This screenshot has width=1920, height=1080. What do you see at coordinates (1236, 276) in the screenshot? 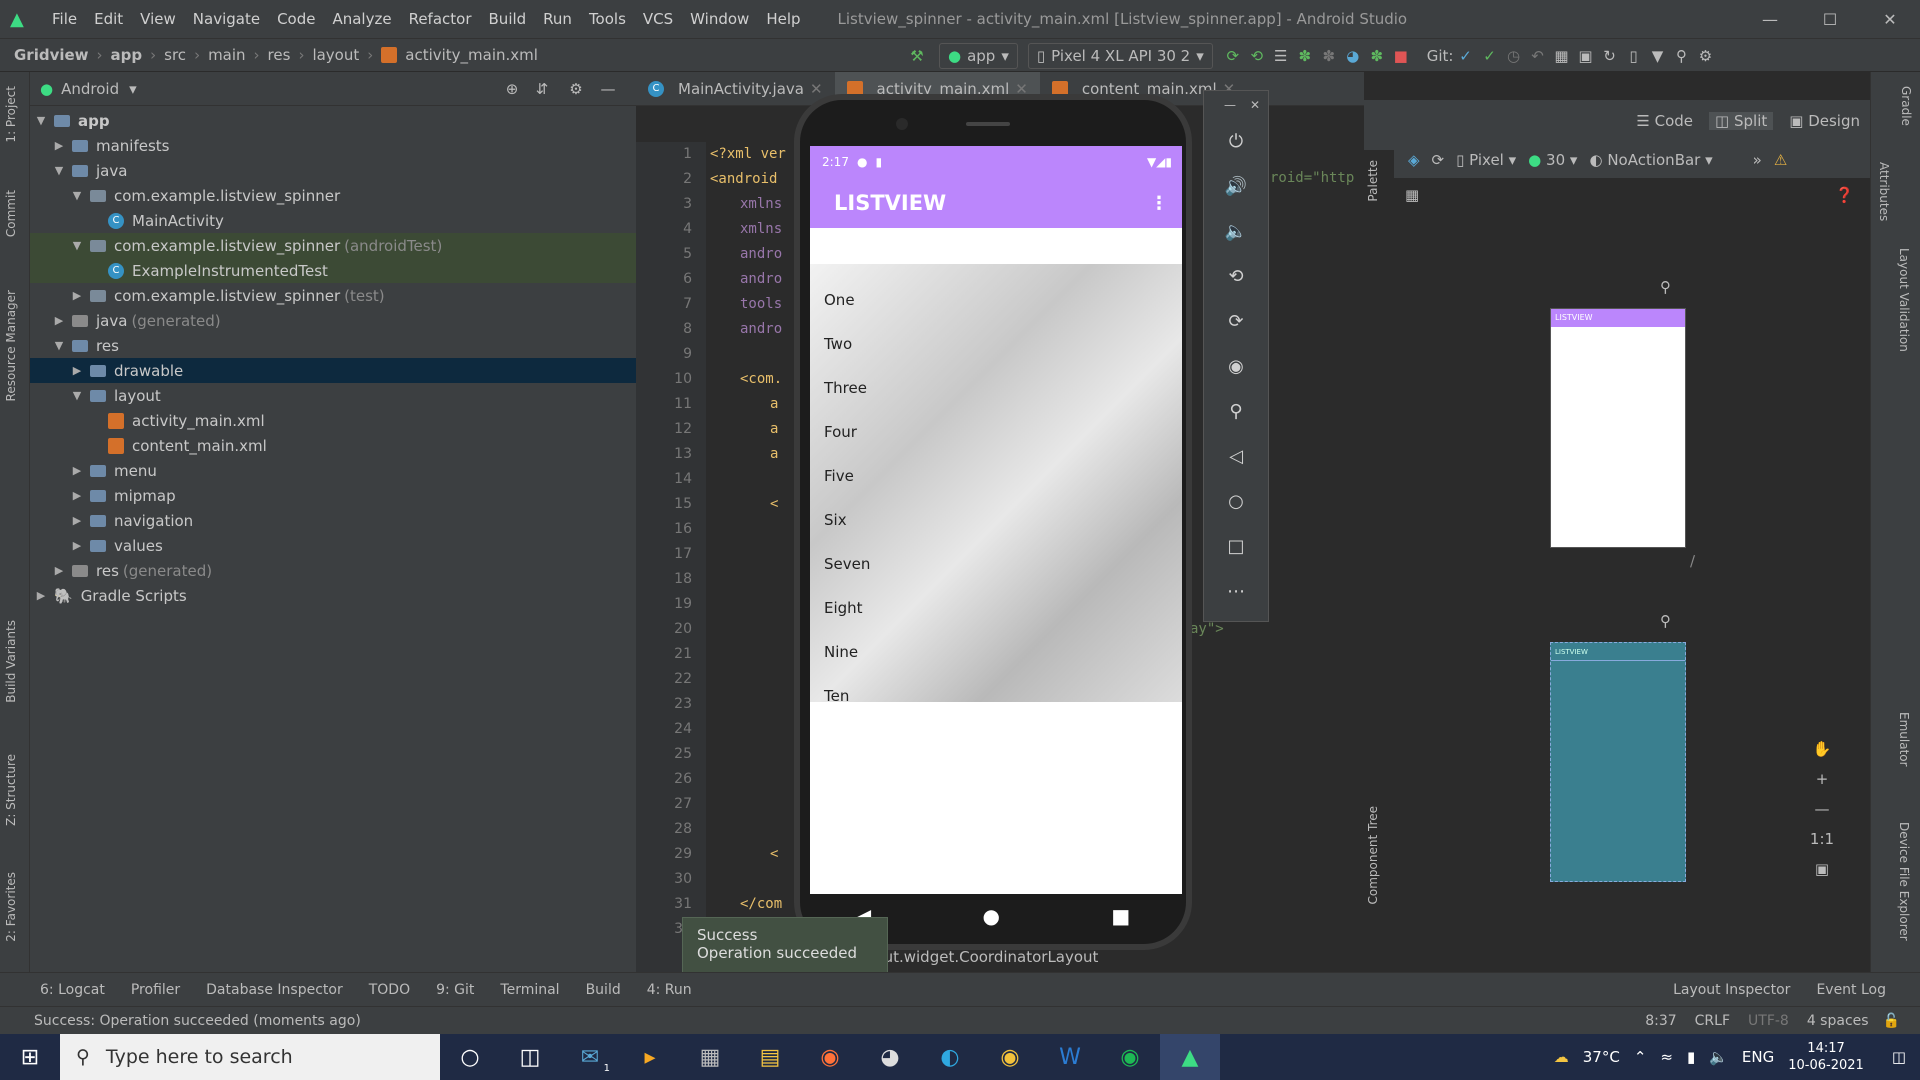
I see `rotate-left-icon: ⟲` at bounding box center [1236, 276].